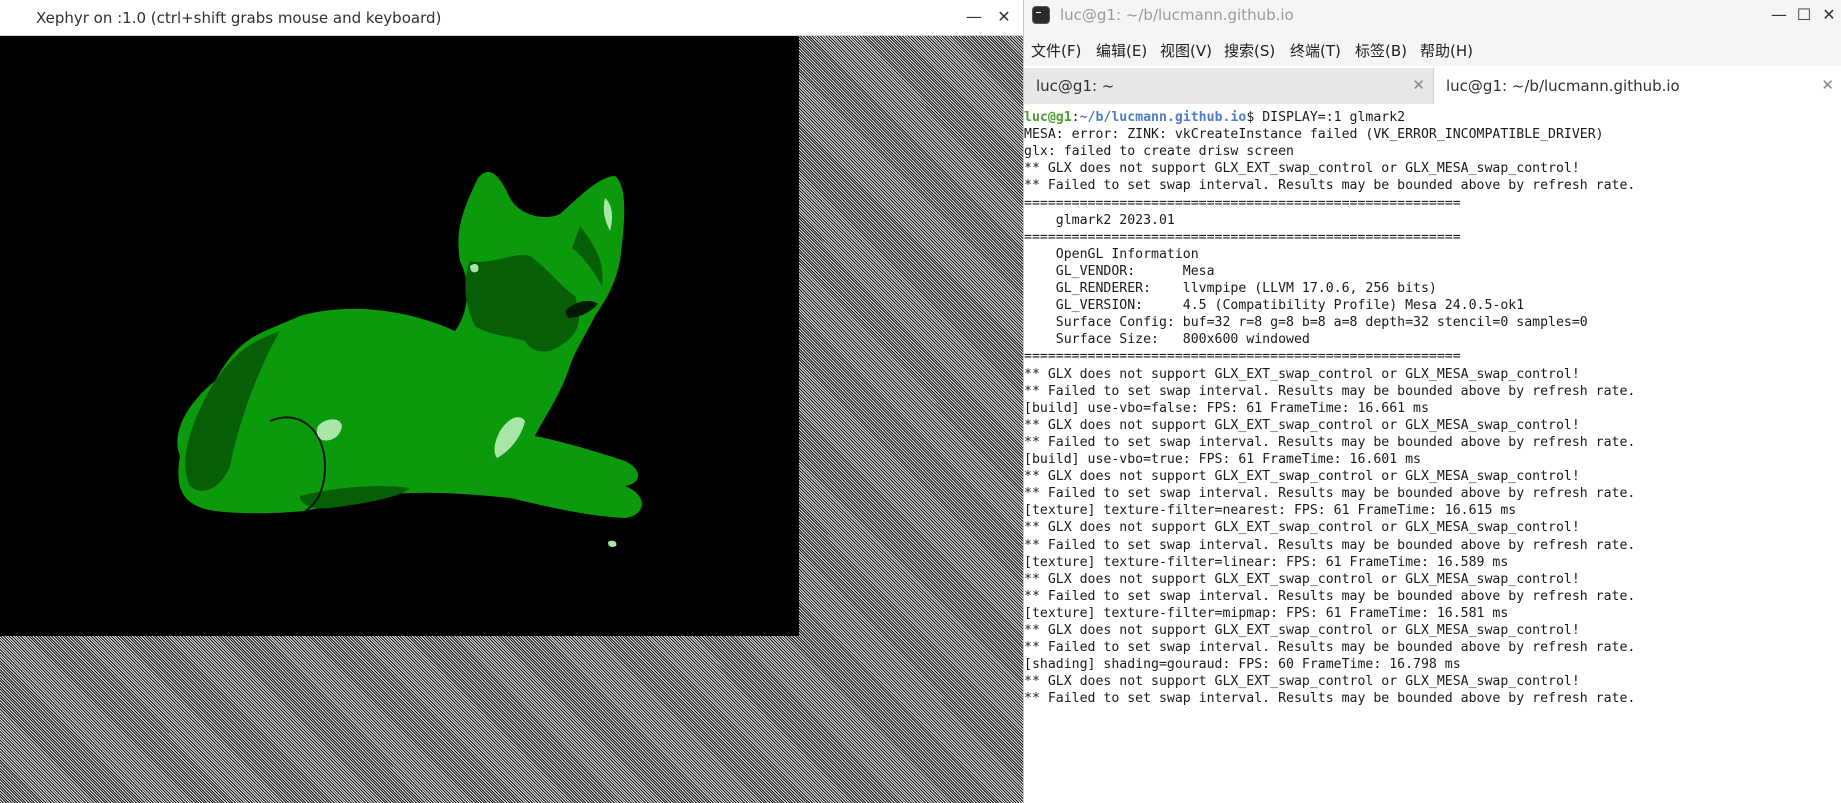  I want to click on menu-tabs: 标签(B), so click(1381, 50).